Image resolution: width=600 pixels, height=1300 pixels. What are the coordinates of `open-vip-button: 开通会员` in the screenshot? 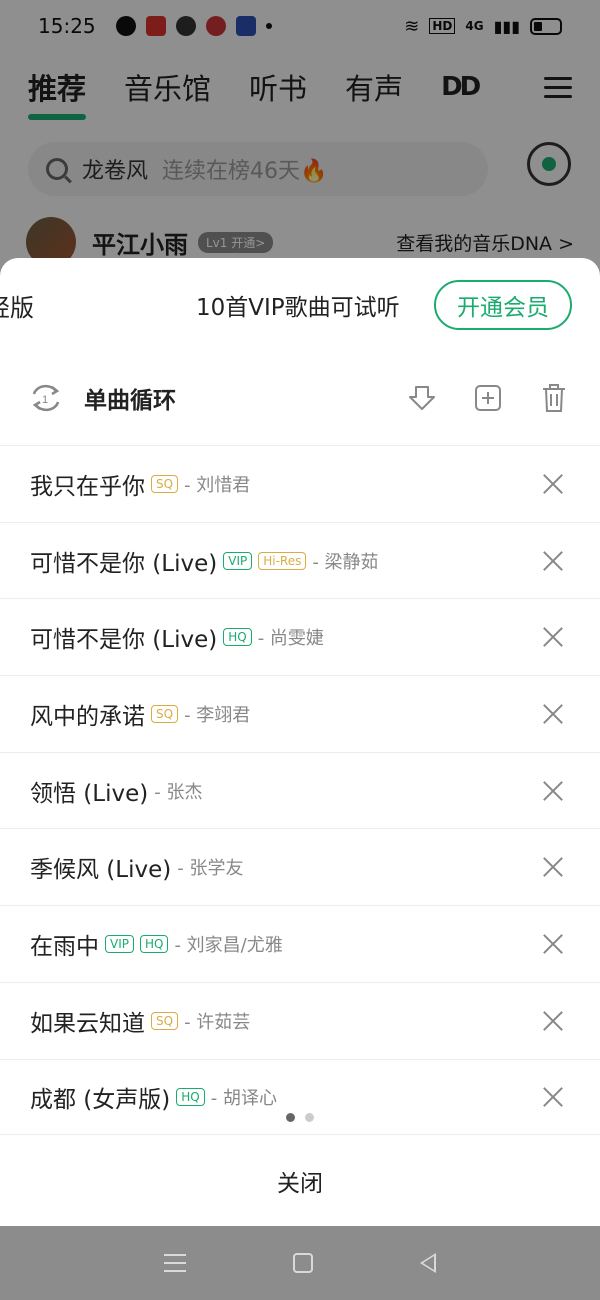 It's located at (503, 305).